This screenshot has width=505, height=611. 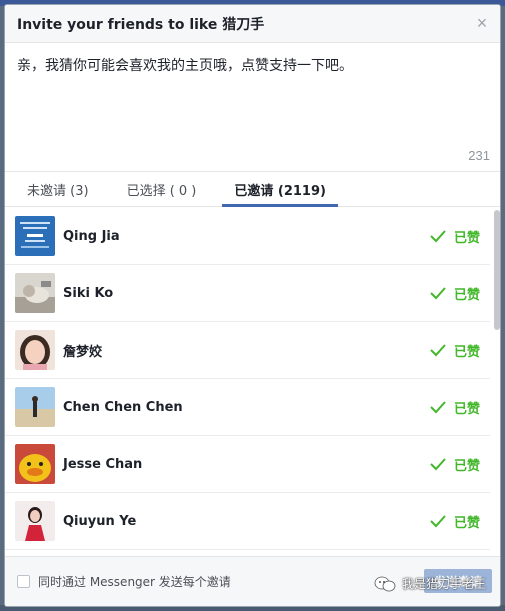 I want to click on messenger-checkbox, so click(x=23, y=581).